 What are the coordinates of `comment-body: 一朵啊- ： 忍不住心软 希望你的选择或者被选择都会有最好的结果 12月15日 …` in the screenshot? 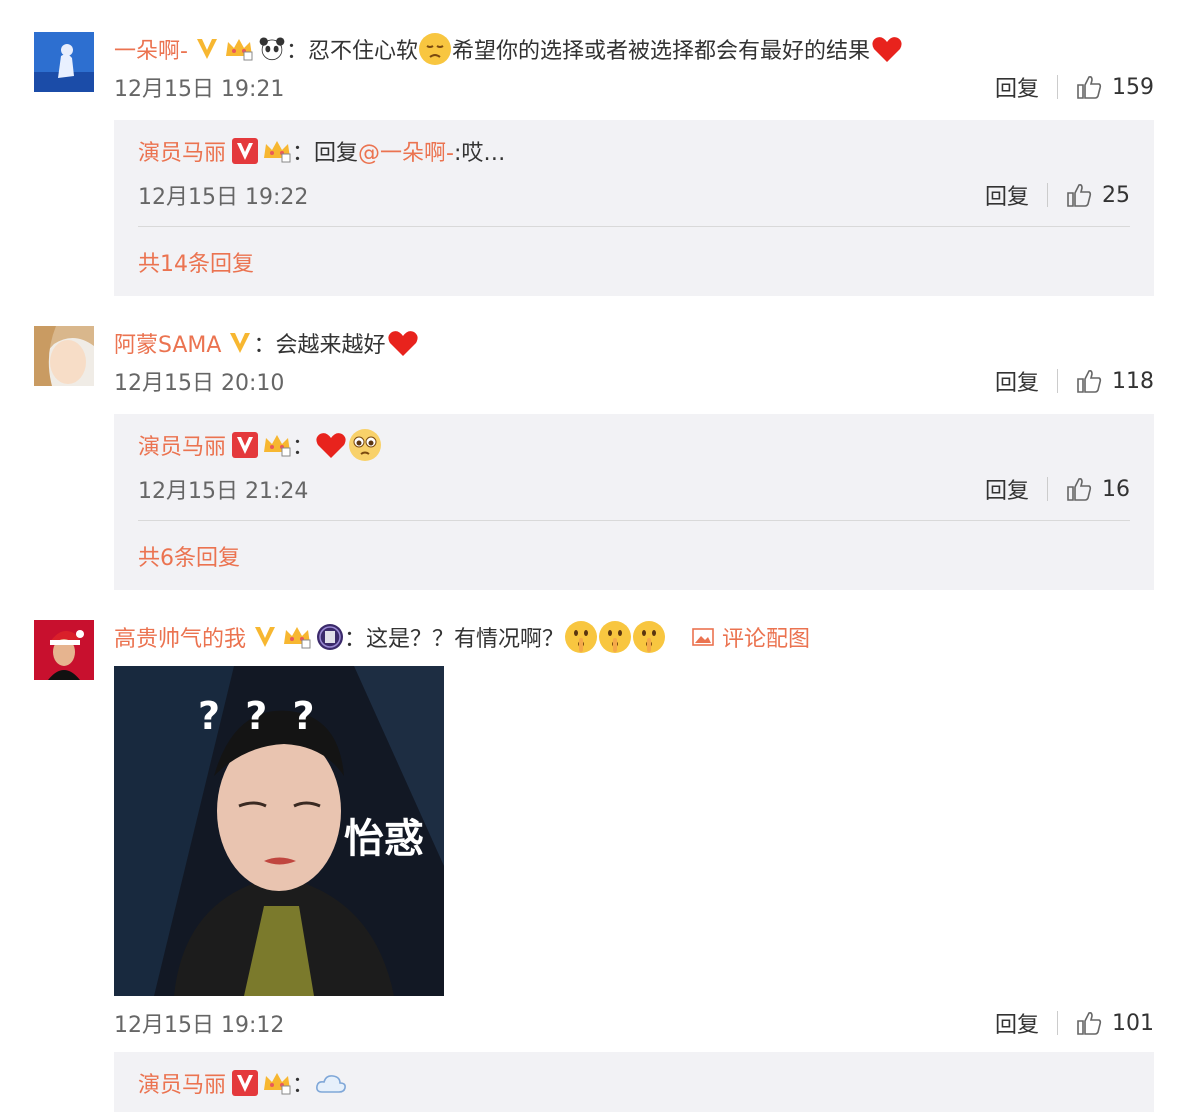 It's located at (634, 68).